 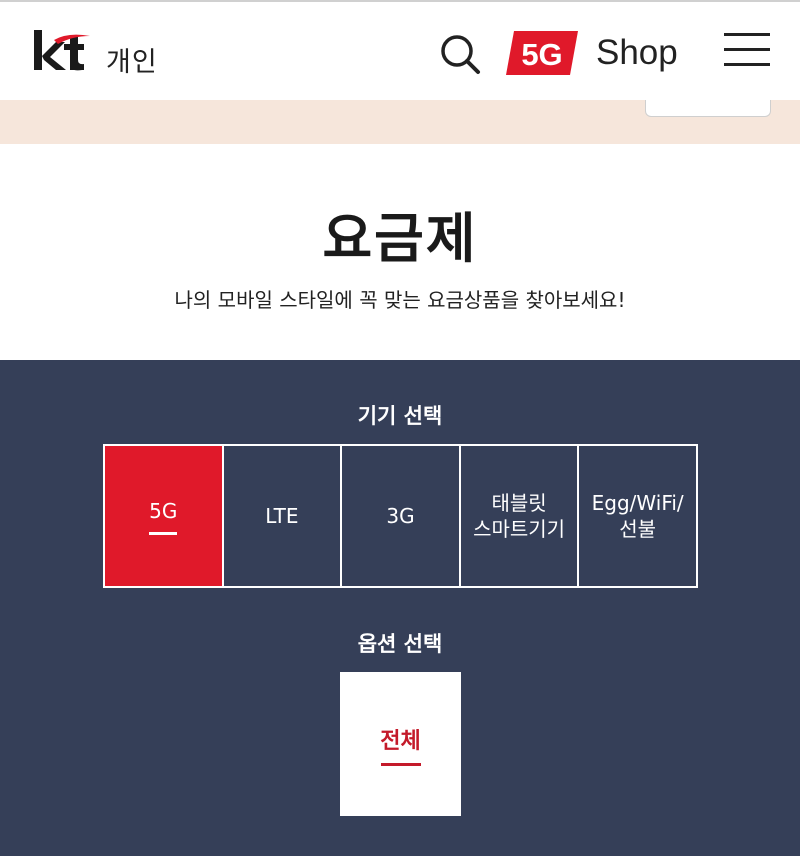 What do you see at coordinates (400, 644) in the screenshot?
I see `option-select-label: 옵션 선택` at bounding box center [400, 644].